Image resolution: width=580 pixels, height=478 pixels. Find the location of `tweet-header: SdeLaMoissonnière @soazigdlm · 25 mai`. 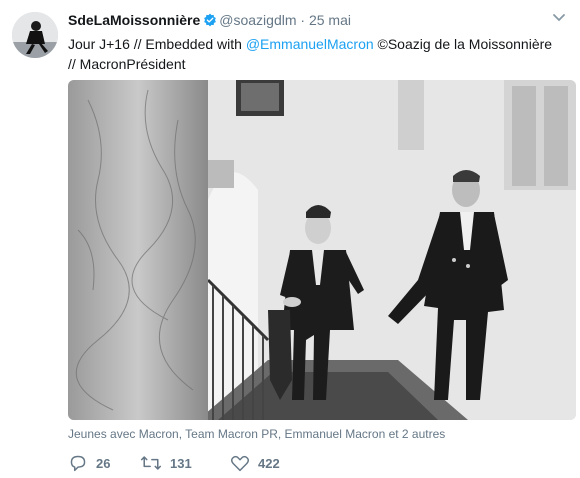

tweet-header: SdeLaMoissonnière @soazigdlm · 25 mai is located at coordinates (209, 21).